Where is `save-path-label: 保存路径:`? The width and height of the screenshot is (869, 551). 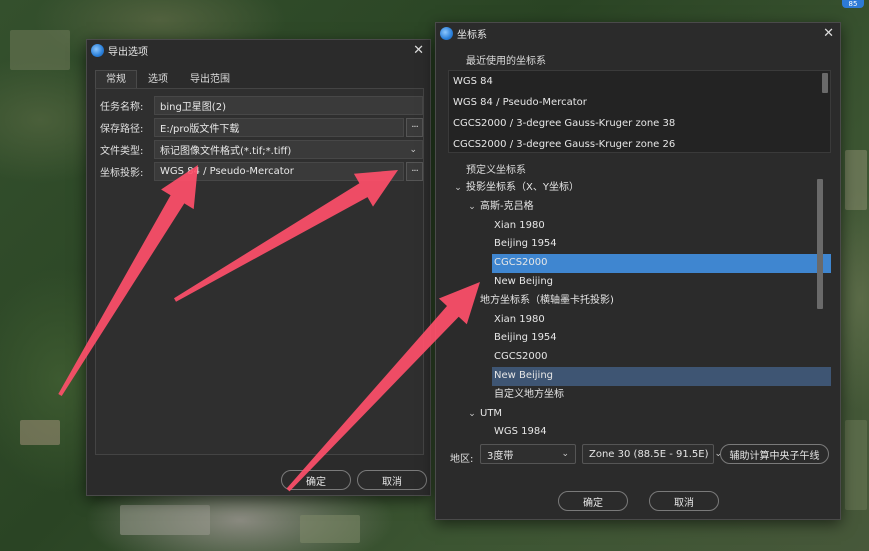
save-path-label: 保存路径: is located at coordinates (122, 129).